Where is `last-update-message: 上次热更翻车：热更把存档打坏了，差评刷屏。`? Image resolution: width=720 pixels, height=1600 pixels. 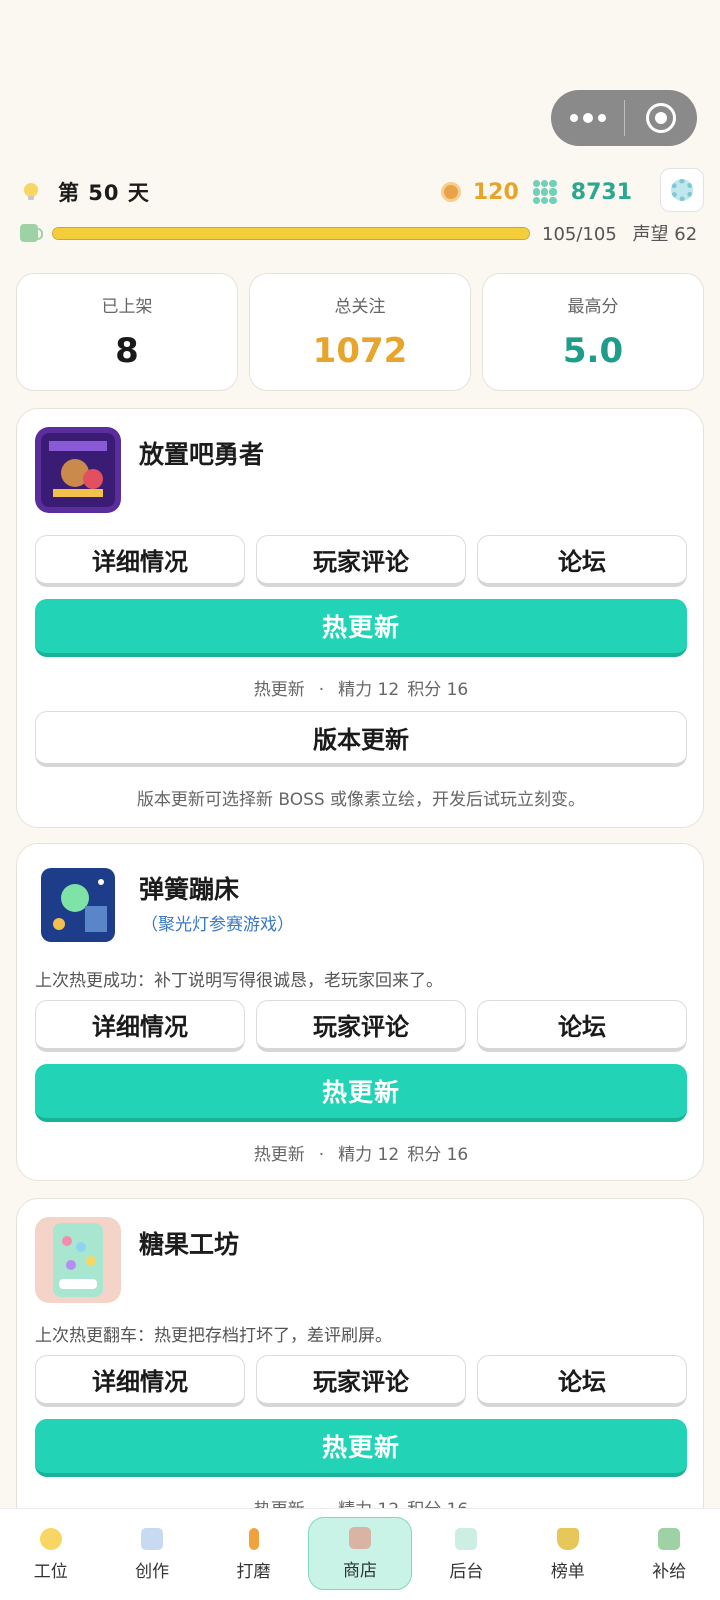 last-update-message: 上次热更翻车：热更把存档打坏了，差评刷屏。 is located at coordinates (213, 1336).